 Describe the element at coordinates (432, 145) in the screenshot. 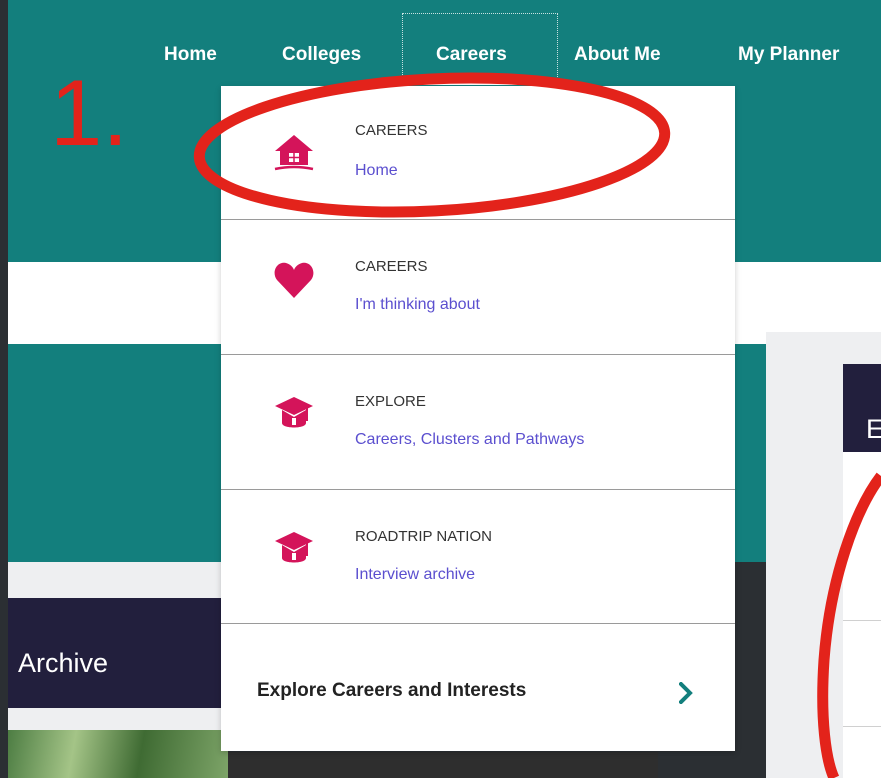

I see `highlight-circle-careers-home` at that location.